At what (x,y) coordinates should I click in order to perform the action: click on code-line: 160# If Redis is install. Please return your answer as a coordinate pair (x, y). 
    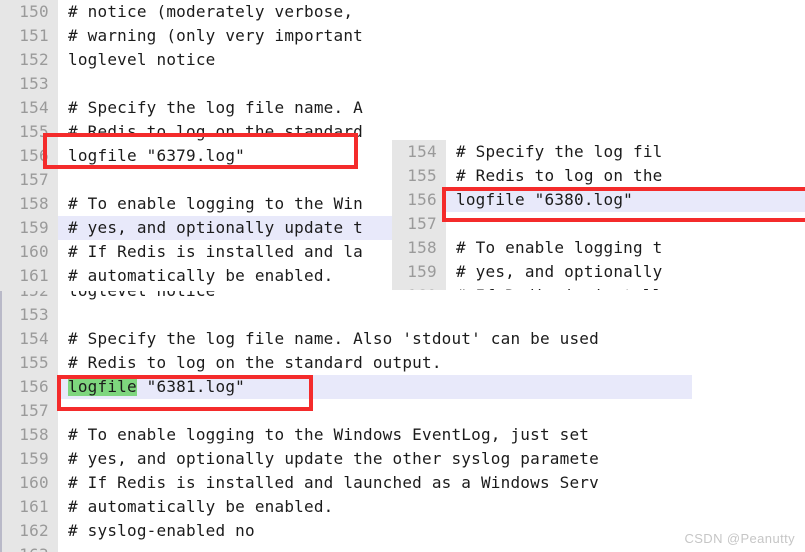
    Looking at the image, I should click on (598, 287).